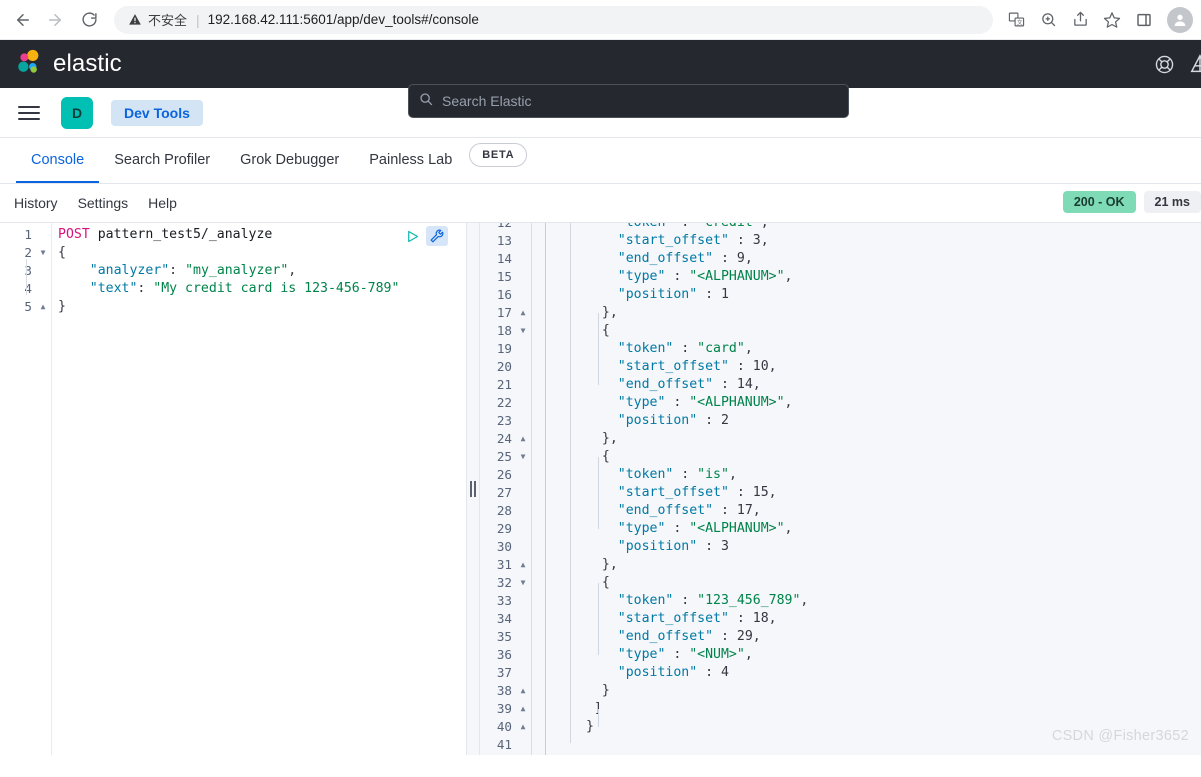 The image size is (1201, 777). I want to click on wrench-icon, so click(437, 236).